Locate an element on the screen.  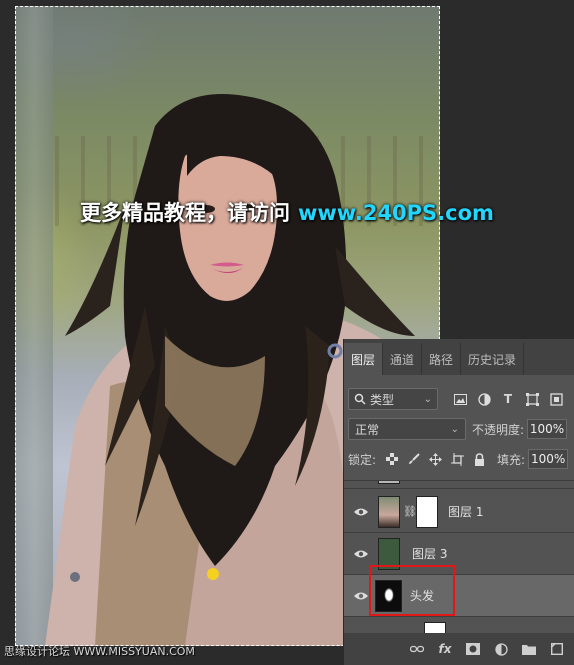
blend-mode-select: 正常 ⌄ is located at coordinates (407, 429).